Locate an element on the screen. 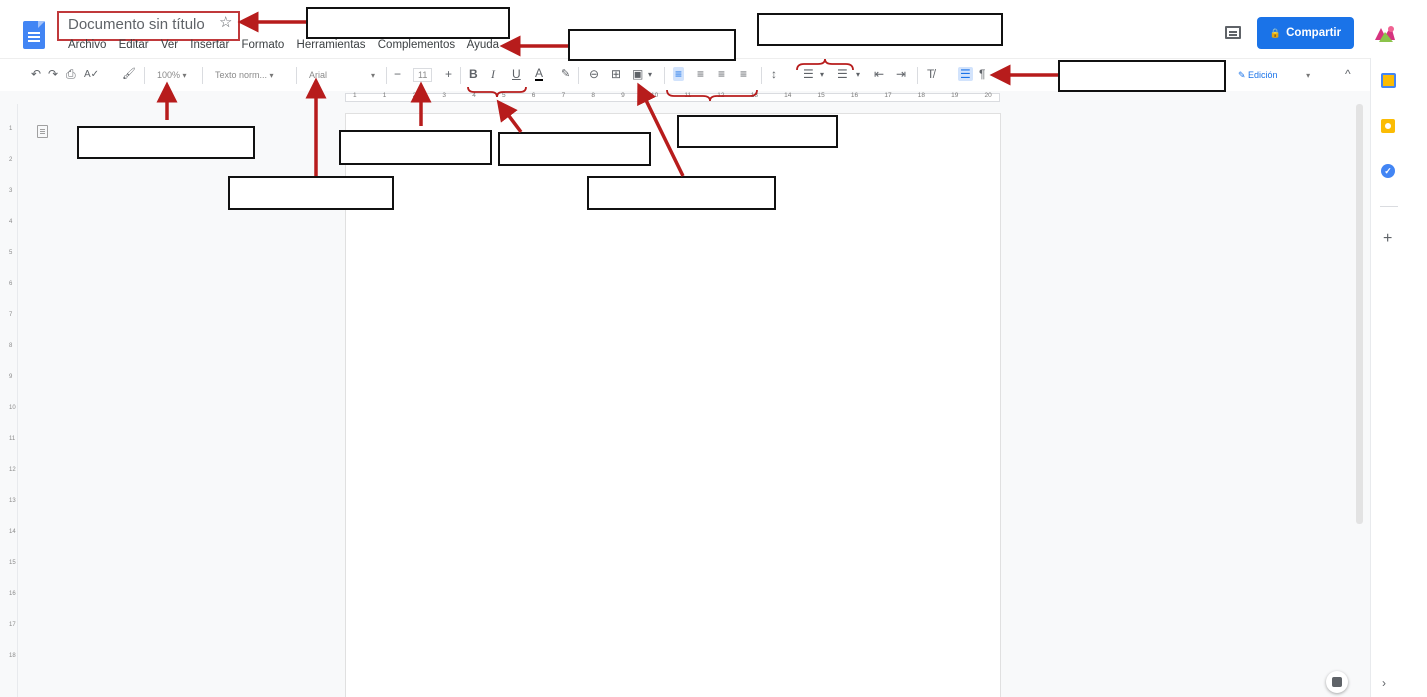 The width and height of the screenshot is (1427, 697). font-select-caret-icon: ▾ is located at coordinates (373, 75).